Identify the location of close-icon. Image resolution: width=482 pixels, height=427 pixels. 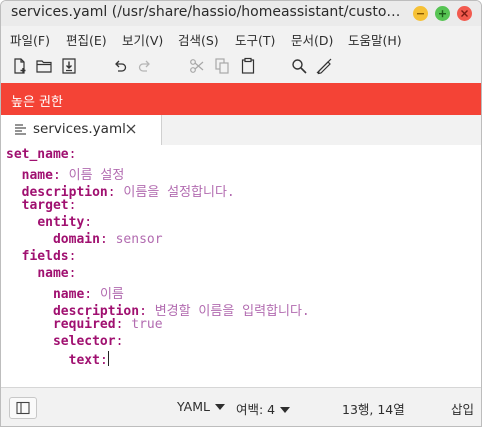
(464, 13).